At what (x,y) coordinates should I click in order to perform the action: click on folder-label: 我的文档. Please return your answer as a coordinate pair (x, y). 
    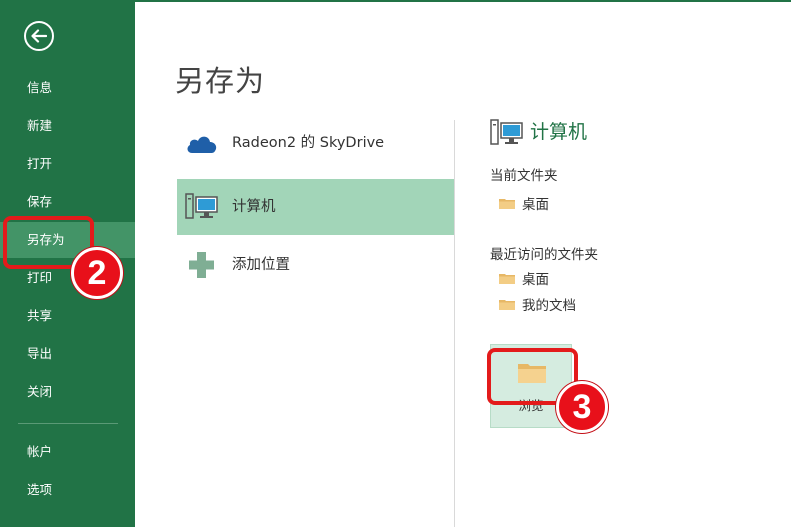
    Looking at the image, I should click on (549, 306).